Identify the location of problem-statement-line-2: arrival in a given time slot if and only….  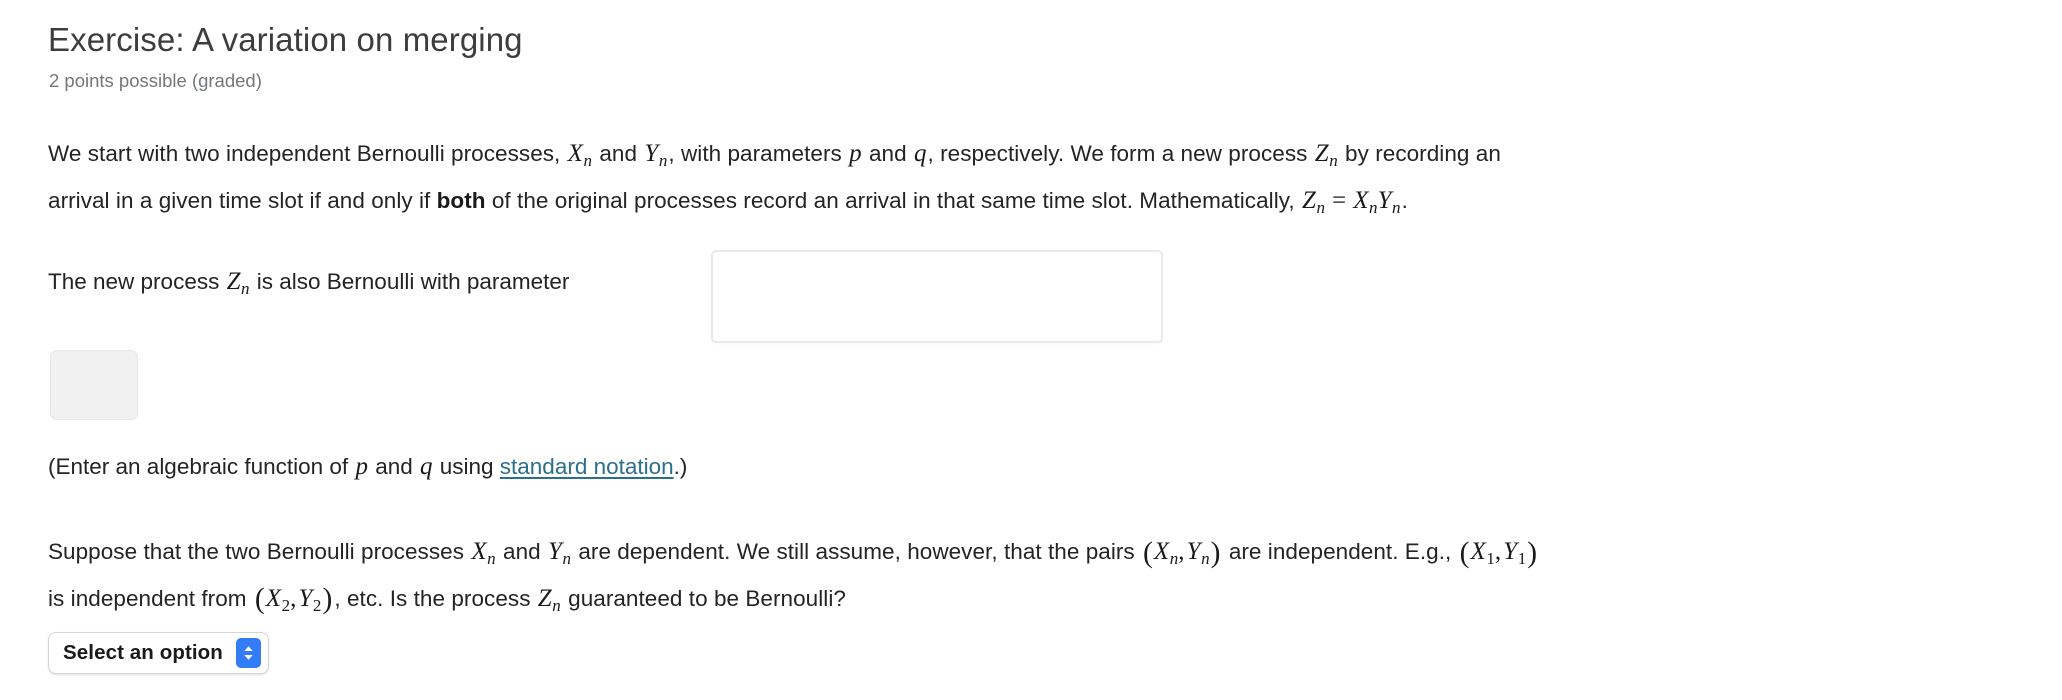
(998, 204).